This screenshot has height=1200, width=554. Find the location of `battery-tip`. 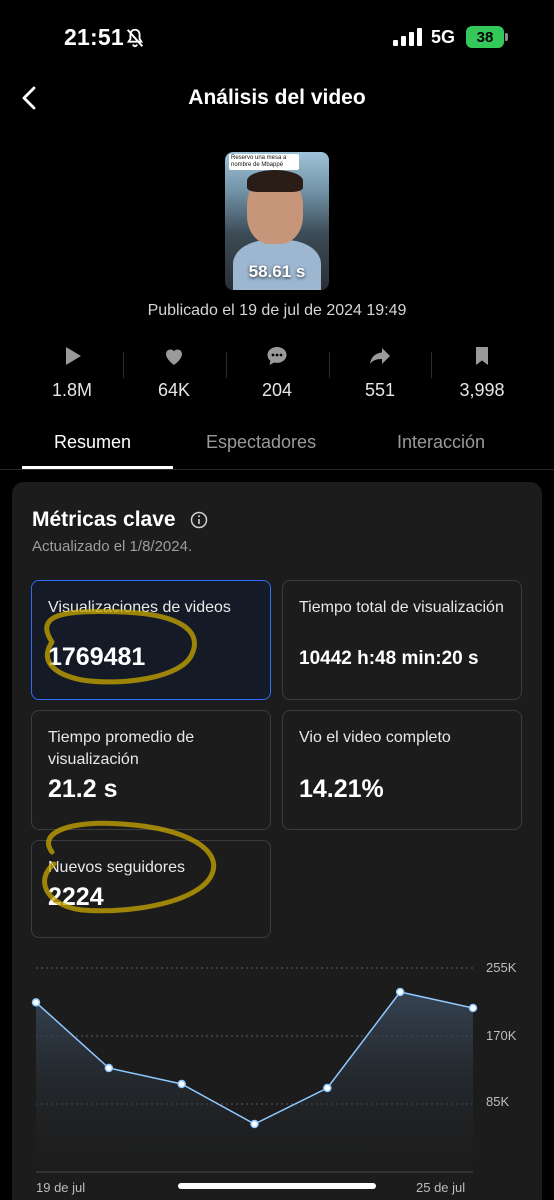

battery-tip is located at coordinates (506, 37).